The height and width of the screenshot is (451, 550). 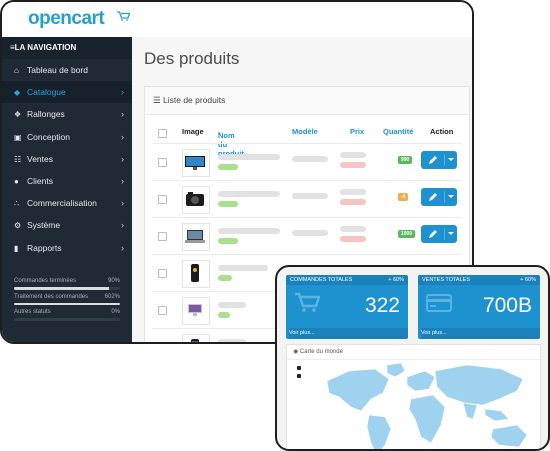 I want to click on camera-thumbnail, so click(x=196, y=200).